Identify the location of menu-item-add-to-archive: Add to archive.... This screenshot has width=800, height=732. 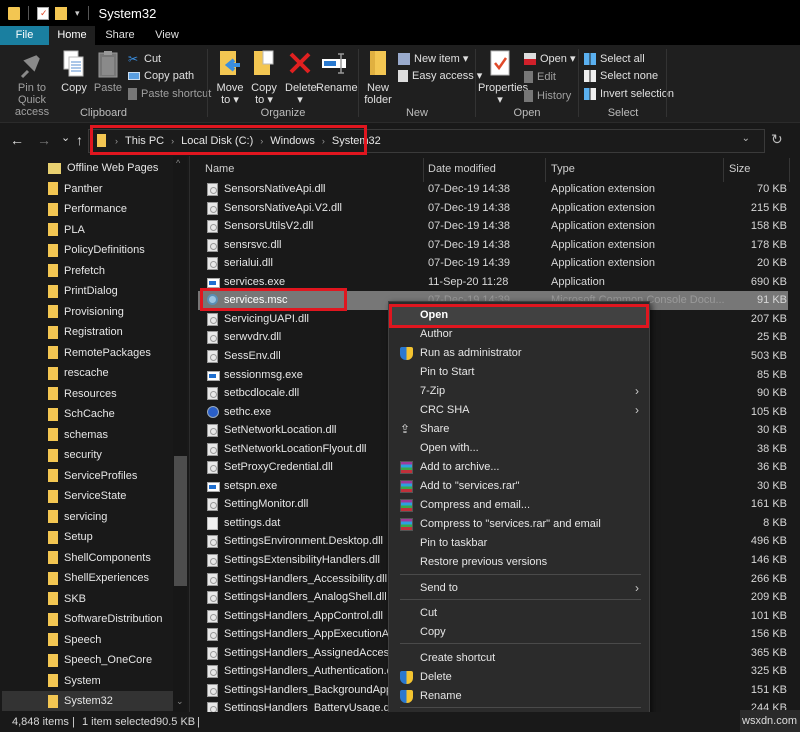
(519, 467).